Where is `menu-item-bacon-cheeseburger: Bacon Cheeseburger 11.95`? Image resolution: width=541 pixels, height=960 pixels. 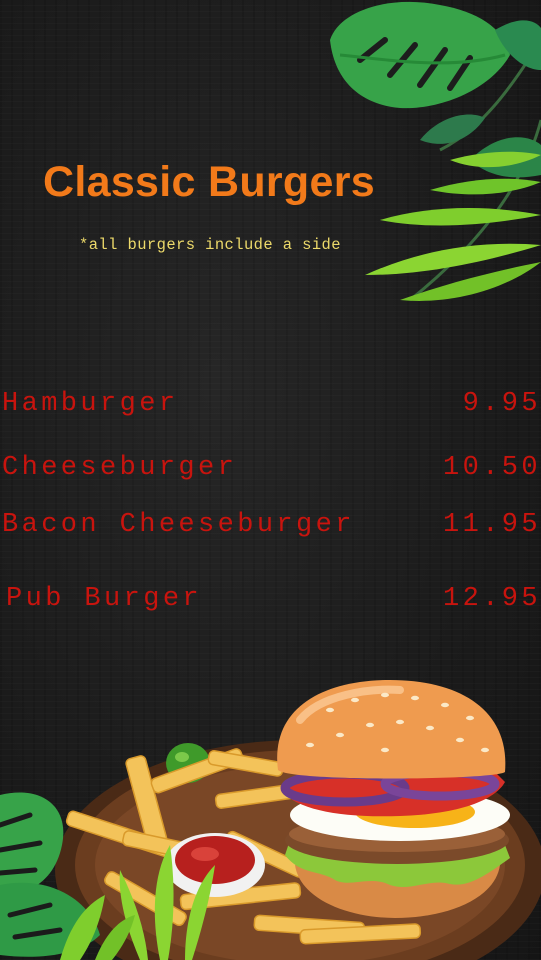 menu-item-bacon-cheeseburger: Bacon Cheeseburger 11.95 is located at coordinates (270, 530).